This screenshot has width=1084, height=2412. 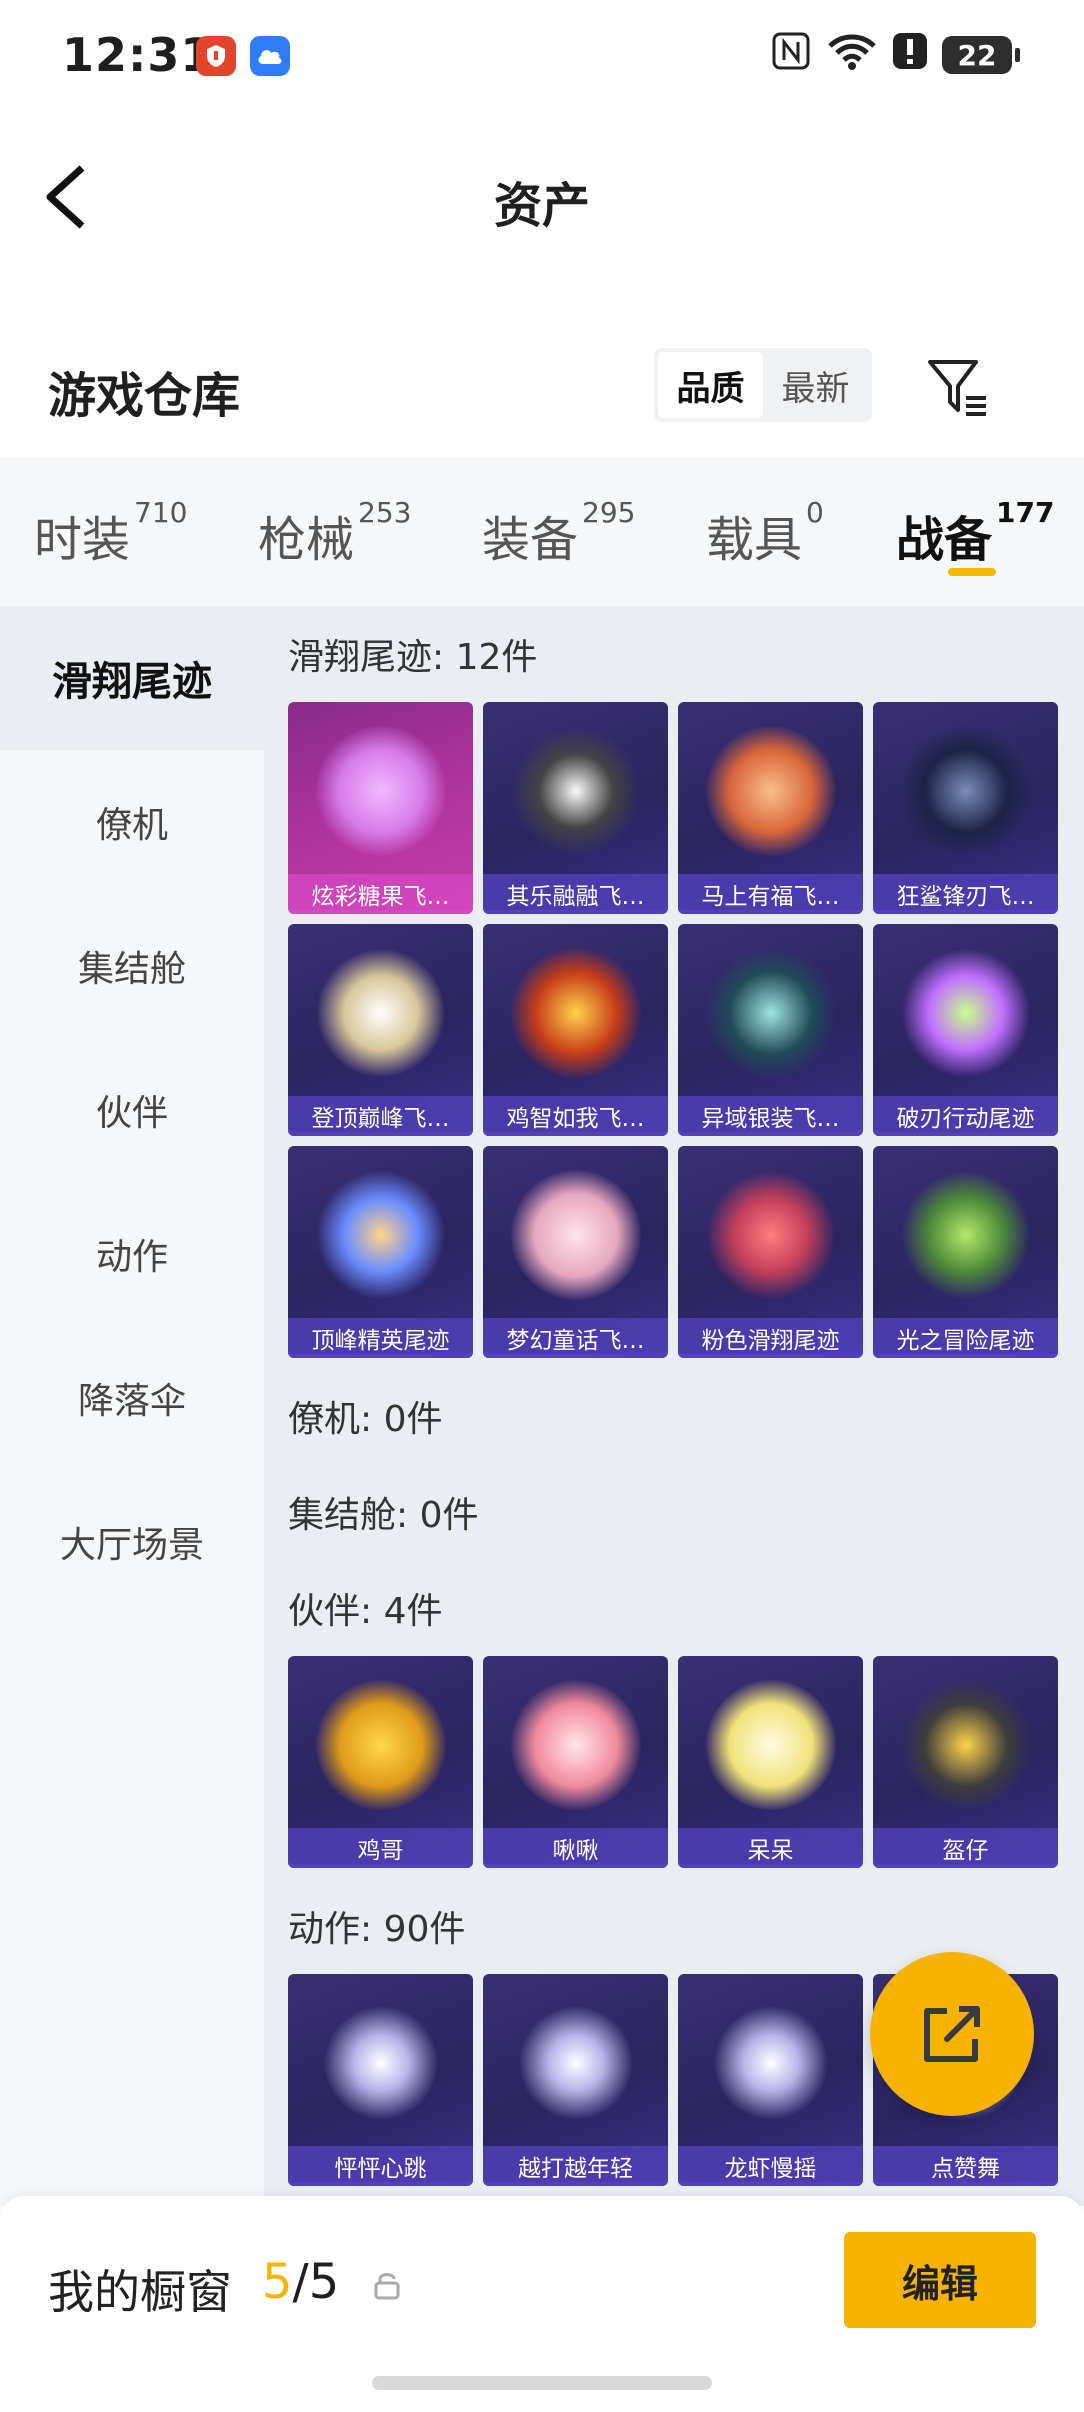 I want to click on tab-equipment: 装备 295, so click(x=558, y=533).